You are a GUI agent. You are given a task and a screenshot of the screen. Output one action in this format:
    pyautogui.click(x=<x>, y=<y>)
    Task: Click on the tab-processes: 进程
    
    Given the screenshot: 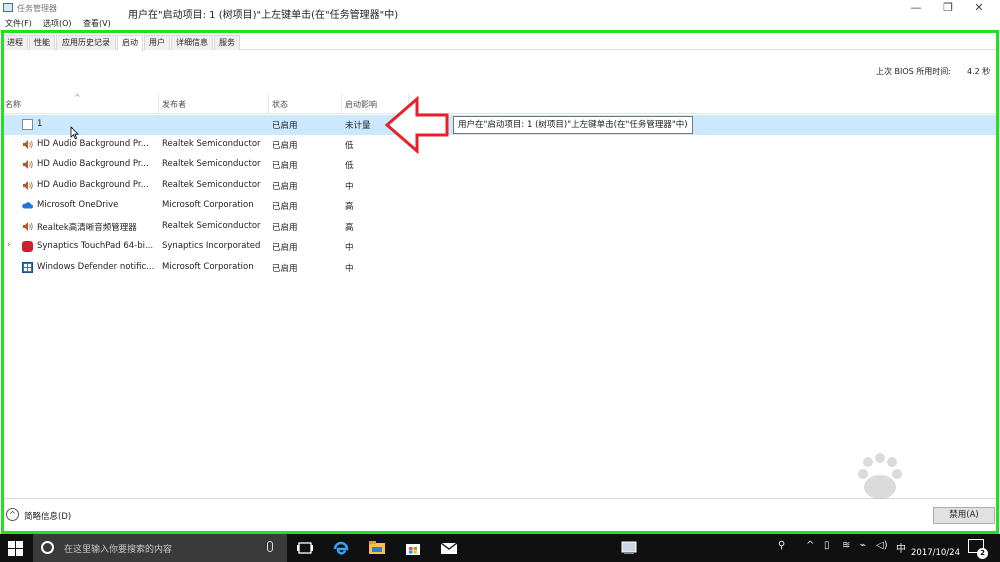 What is the action you would take?
    pyautogui.click(x=15, y=42)
    